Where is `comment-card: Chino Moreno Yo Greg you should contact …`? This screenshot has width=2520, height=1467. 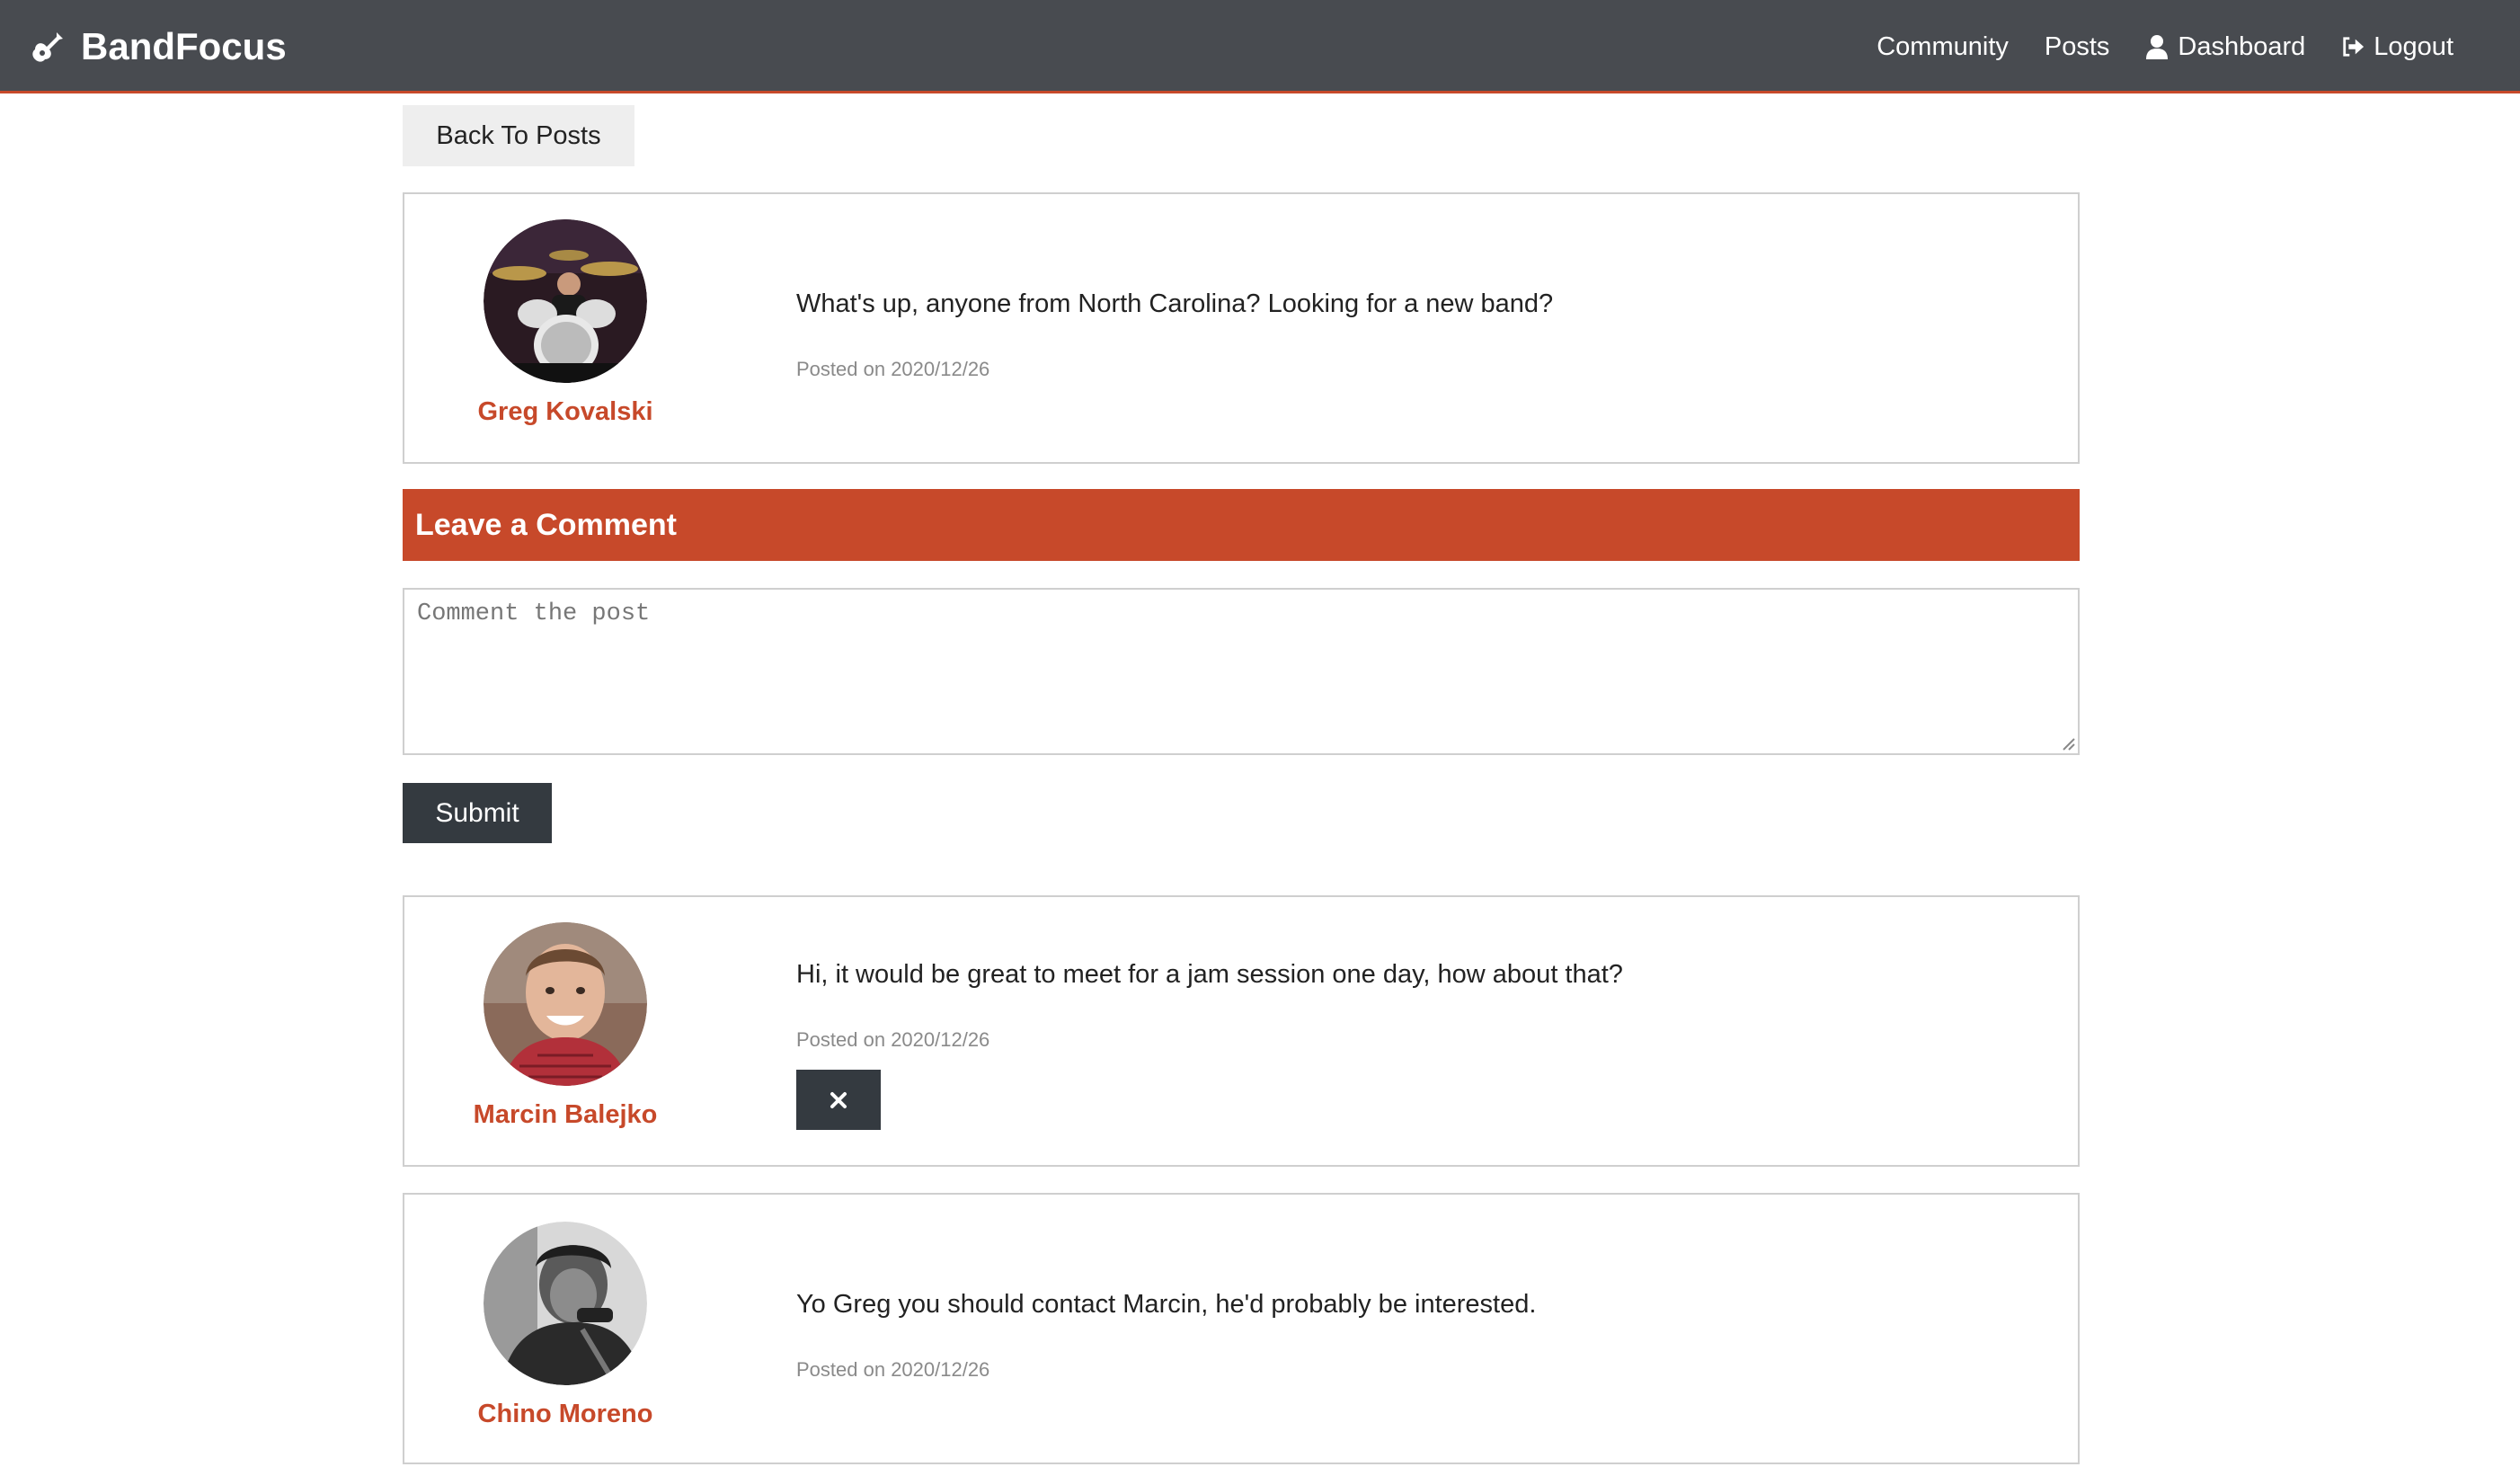
comment-card: Chino Moreno Yo Greg you should contact … is located at coordinates (1241, 1329).